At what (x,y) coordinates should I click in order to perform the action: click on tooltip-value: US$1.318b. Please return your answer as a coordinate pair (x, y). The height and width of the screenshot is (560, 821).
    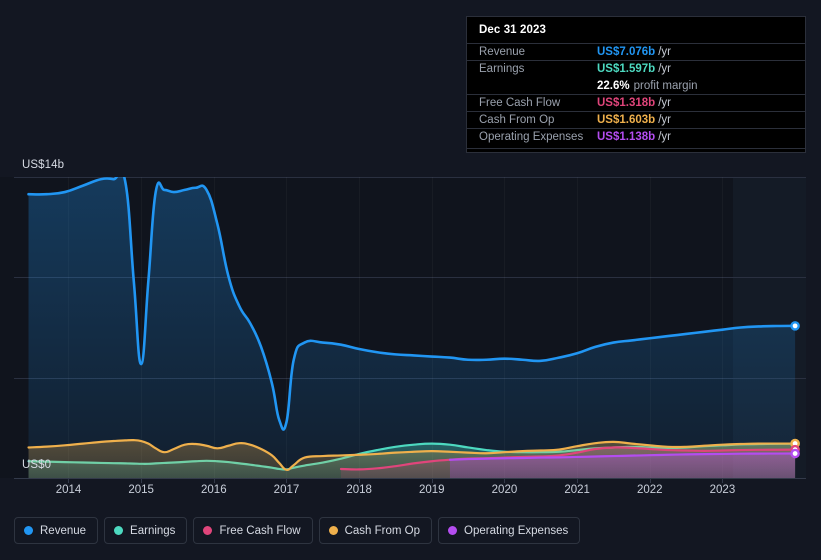
    Looking at the image, I should click on (626, 103).